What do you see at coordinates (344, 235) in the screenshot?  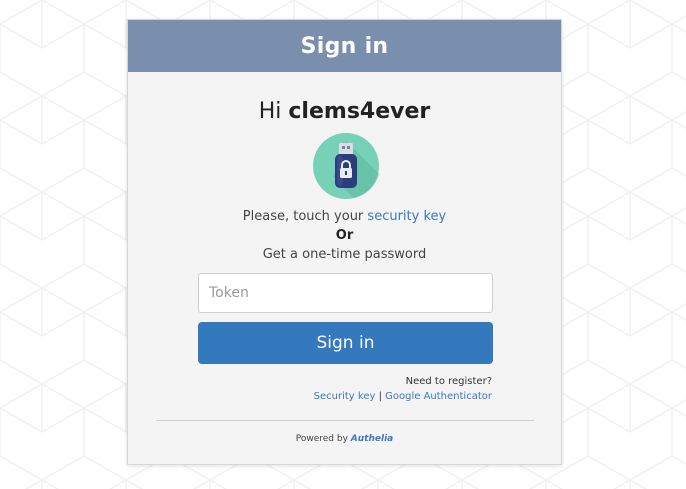 I see `or-separator: Or` at bounding box center [344, 235].